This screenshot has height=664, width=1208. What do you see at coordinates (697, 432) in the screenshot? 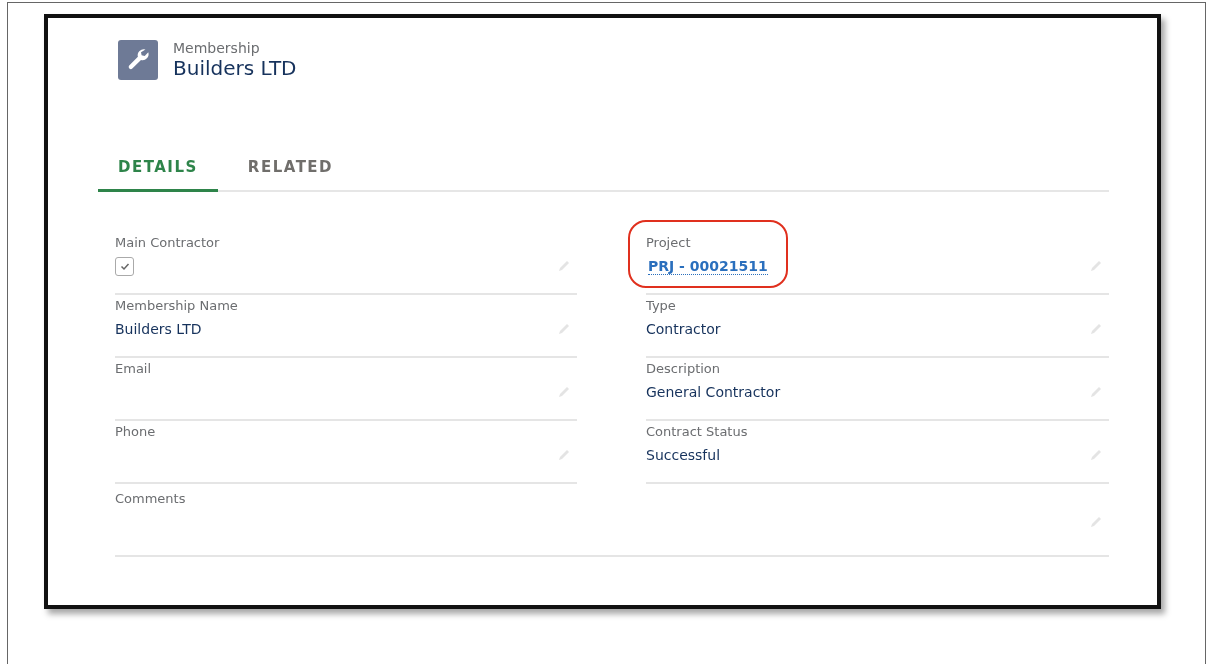
I see `field-label: Contract Status` at bounding box center [697, 432].